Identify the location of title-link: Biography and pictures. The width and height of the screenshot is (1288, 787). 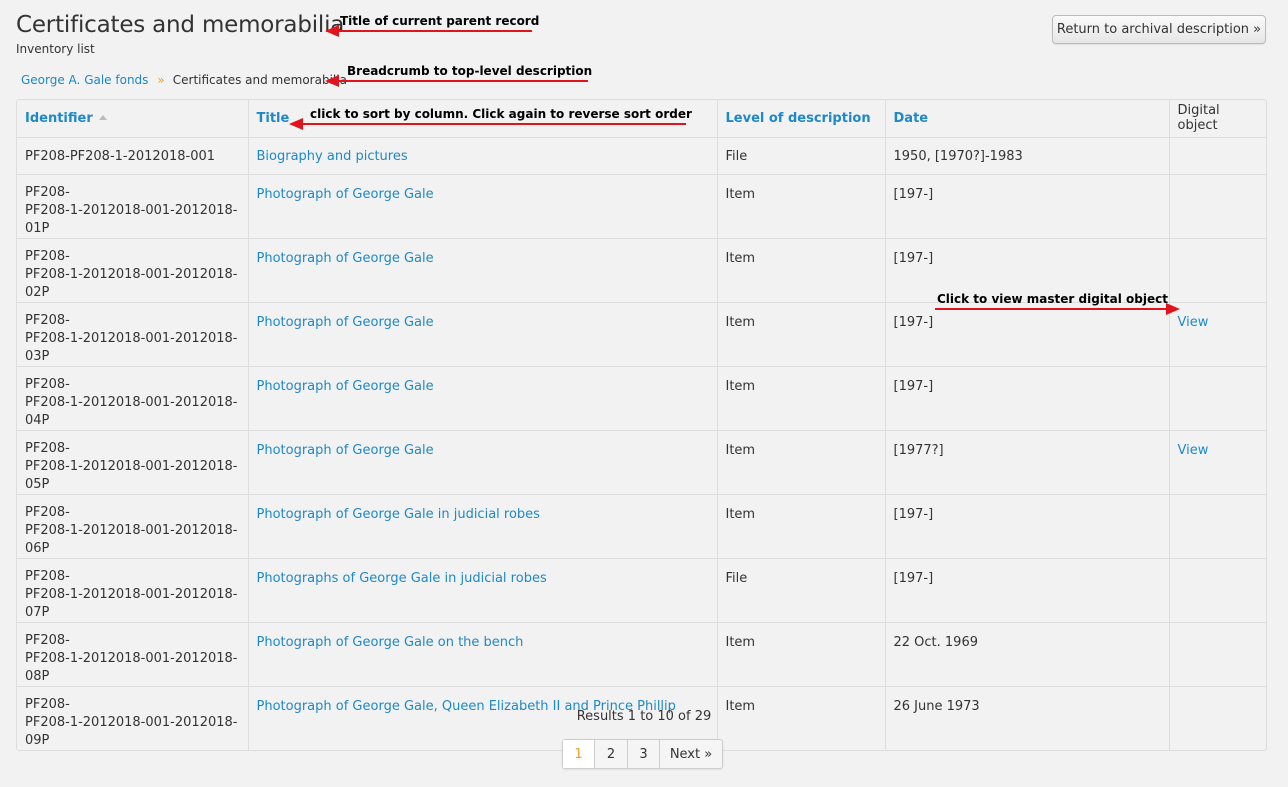
(332, 156).